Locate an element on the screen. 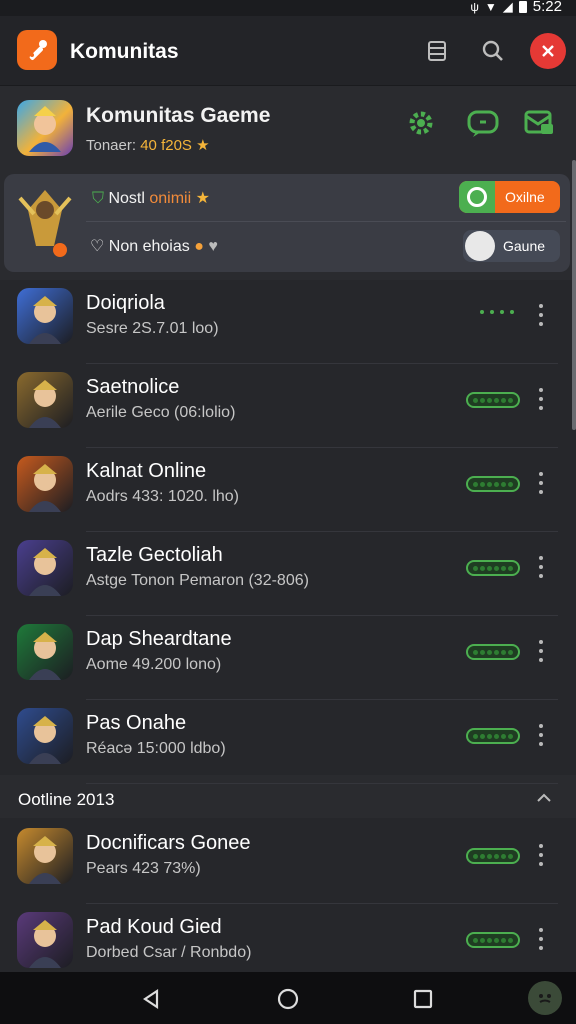 Image resolution: width=576 pixels, height=1024 pixels. list-item-subtitle: Aome 49.200 lono) is located at coordinates (154, 664).